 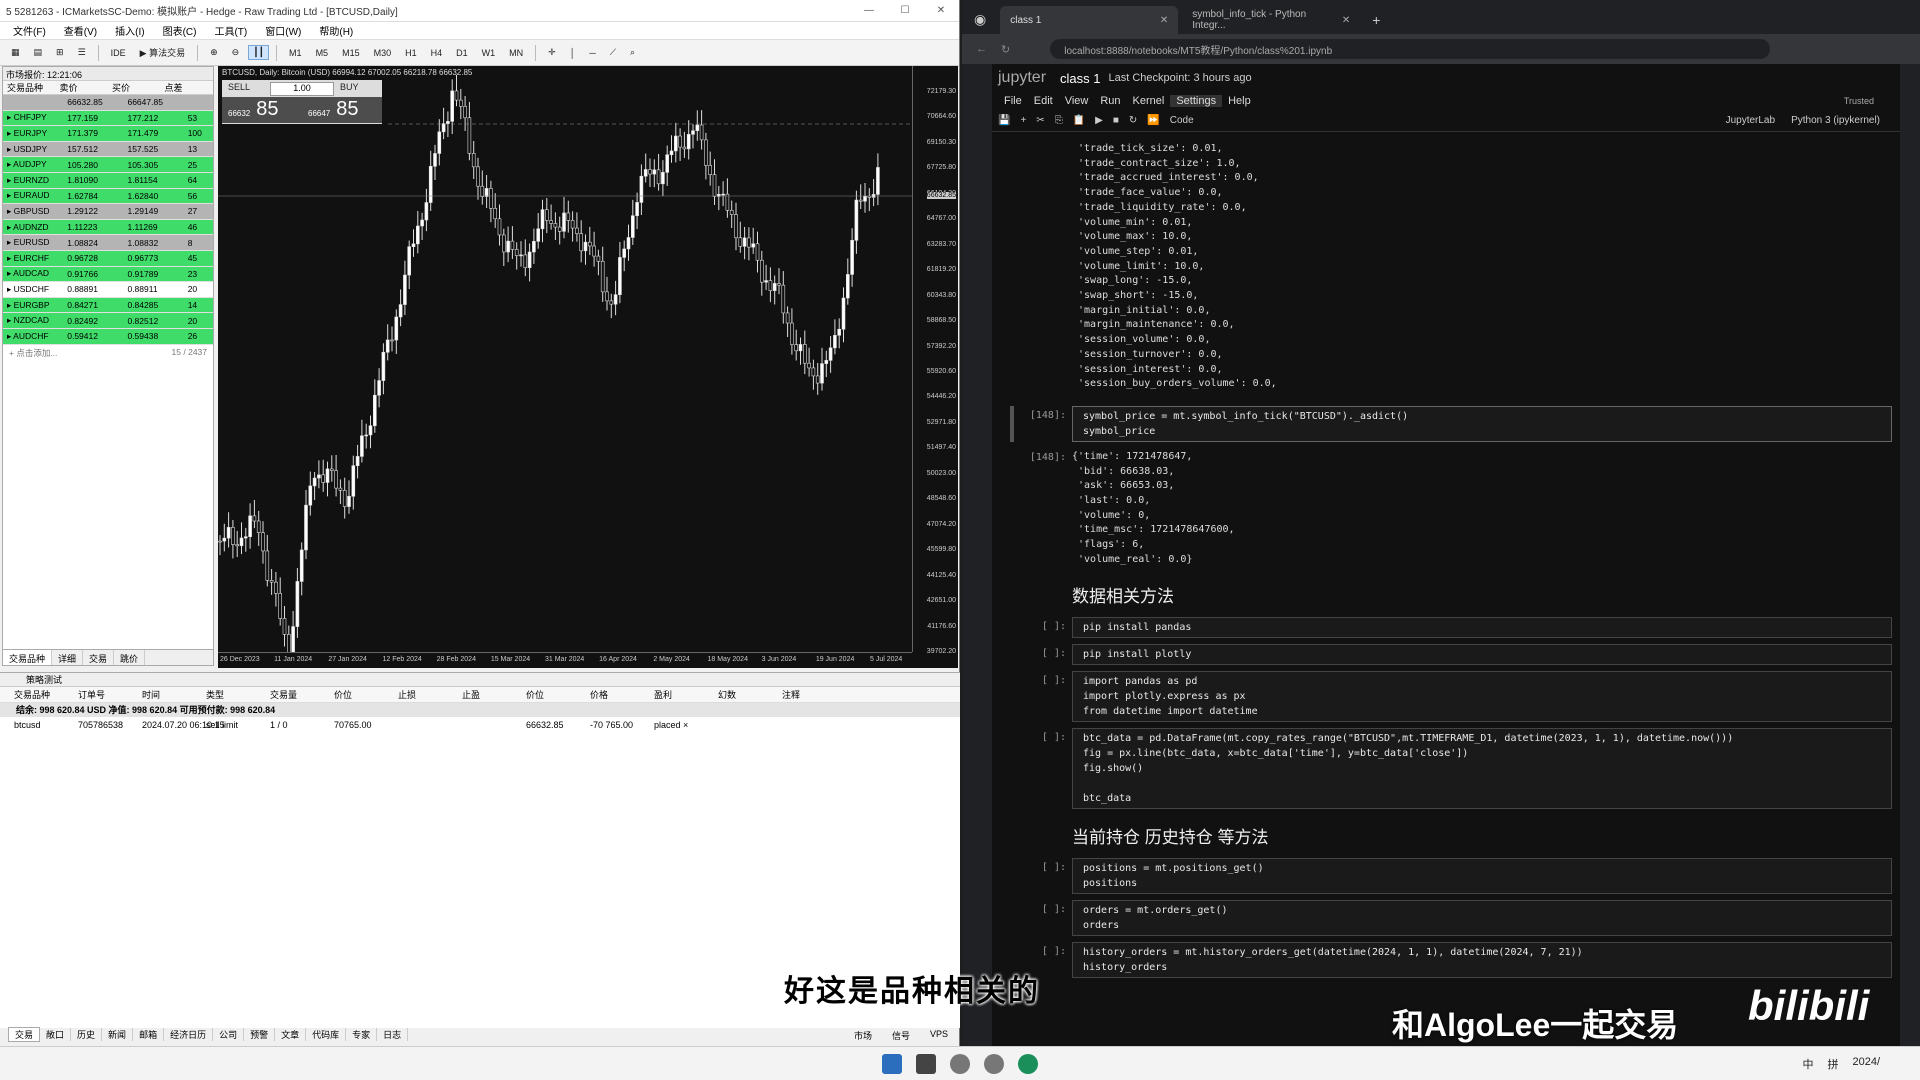 What do you see at coordinates (108, 321) in the screenshot?
I see `watch-row: ▸ NZDCAD 0.82492 0.82512 20` at bounding box center [108, 321].